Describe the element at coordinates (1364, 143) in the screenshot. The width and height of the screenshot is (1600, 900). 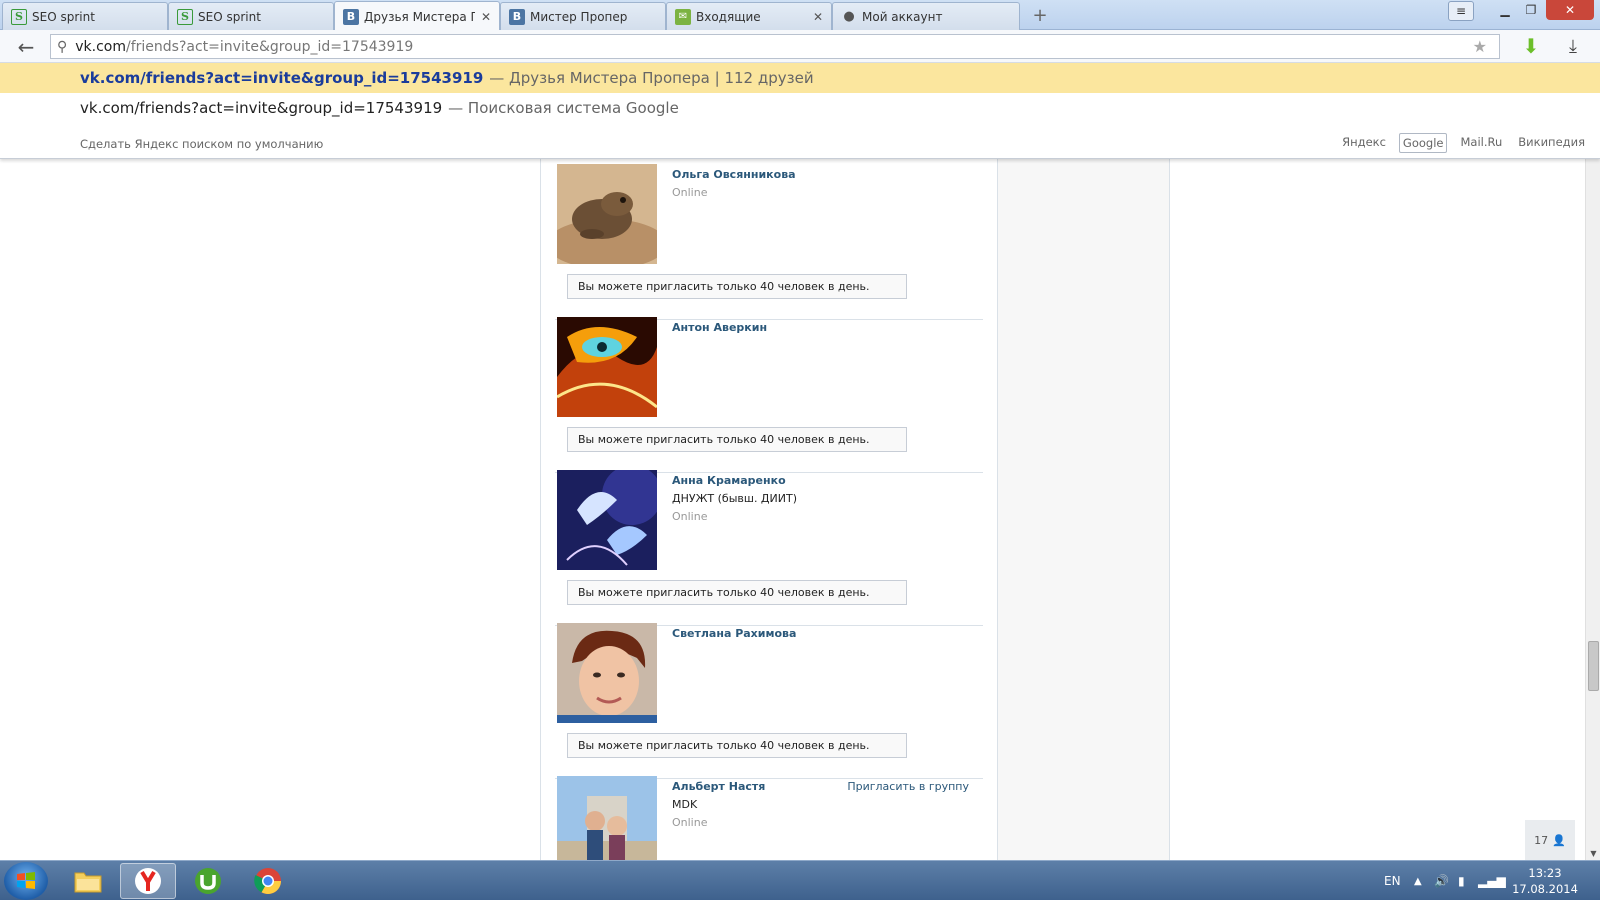
I see `engine-yandex: Яндекс` at that location.